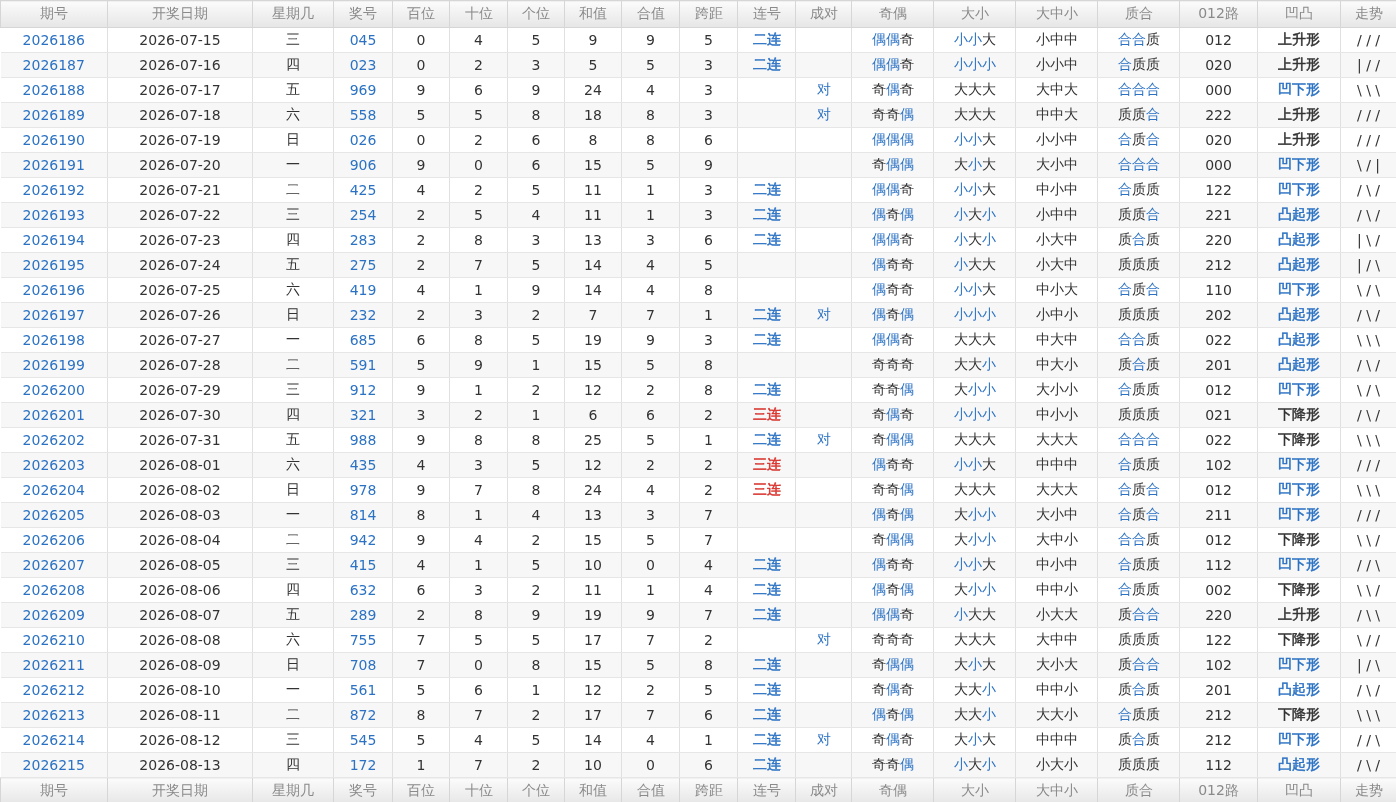 Image resolution: width=1396 pixels, height=802 pixels. What do you see at coordinates (54, 465) in the screenshot?
I see `table-link: 2026203` at bounding box center [54, 465].